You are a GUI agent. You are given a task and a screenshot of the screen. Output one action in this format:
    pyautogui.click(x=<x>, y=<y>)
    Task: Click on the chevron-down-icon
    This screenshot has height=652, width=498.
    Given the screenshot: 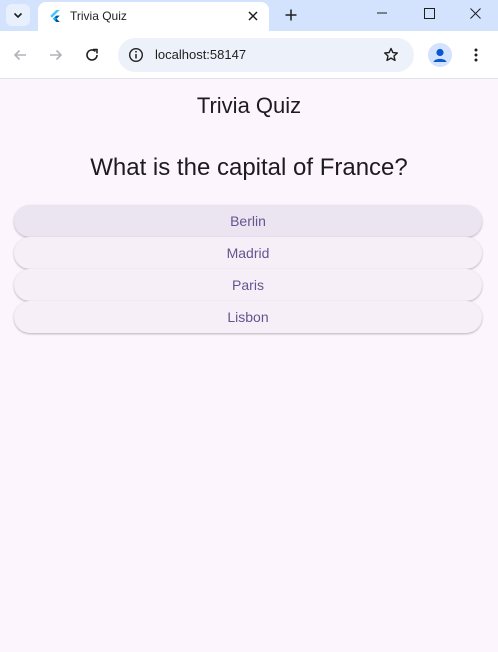 What is the action you would take?
    pyautogui.click(x=18, y=15)
    